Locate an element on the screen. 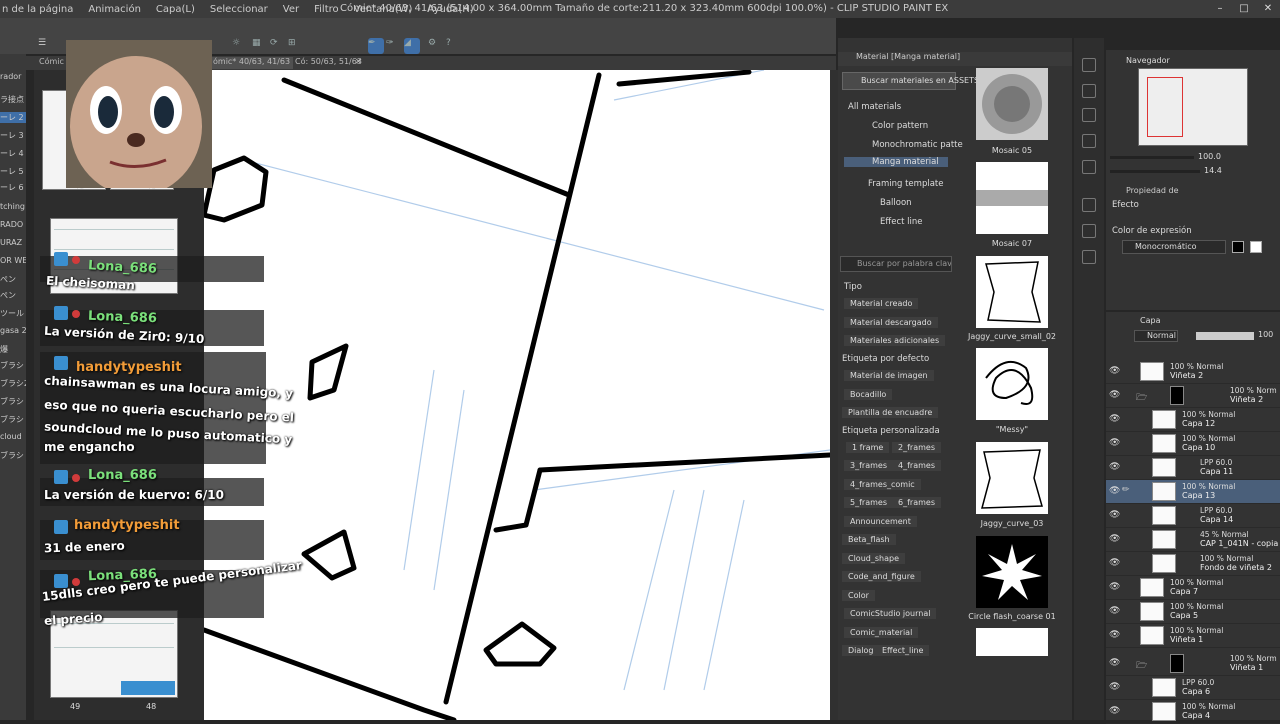 Image resolution: width=1280 pixels, height=724 pixels. layer-row: 👁 100 % Normal Viñeta 1 is located at coordinates (1193, 636).